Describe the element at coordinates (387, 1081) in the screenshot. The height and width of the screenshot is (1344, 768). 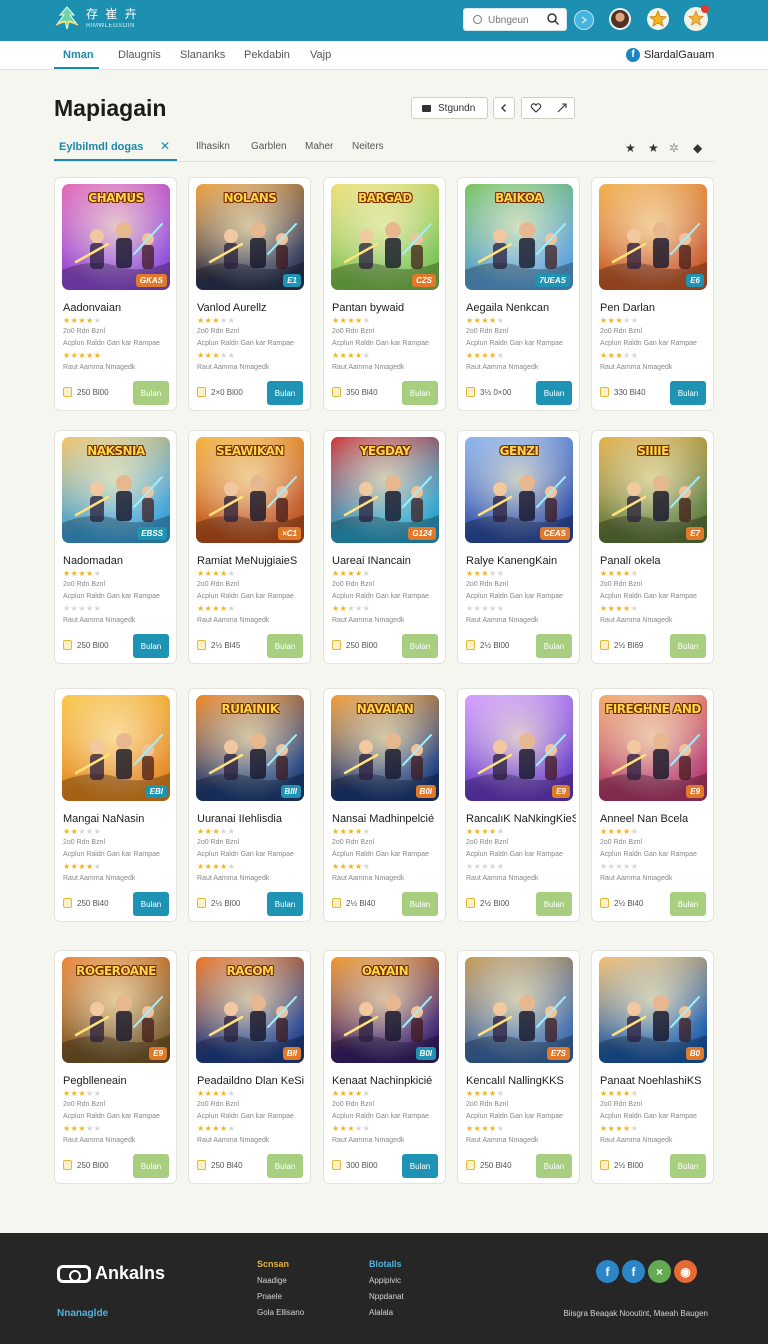
I see `game-title: Kenaat Nachinpkicié` at that location.